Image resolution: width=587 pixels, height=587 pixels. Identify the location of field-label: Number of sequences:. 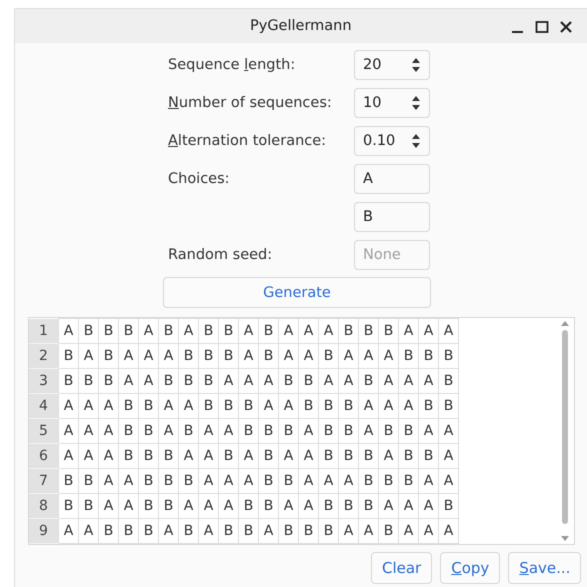
(250, 103).